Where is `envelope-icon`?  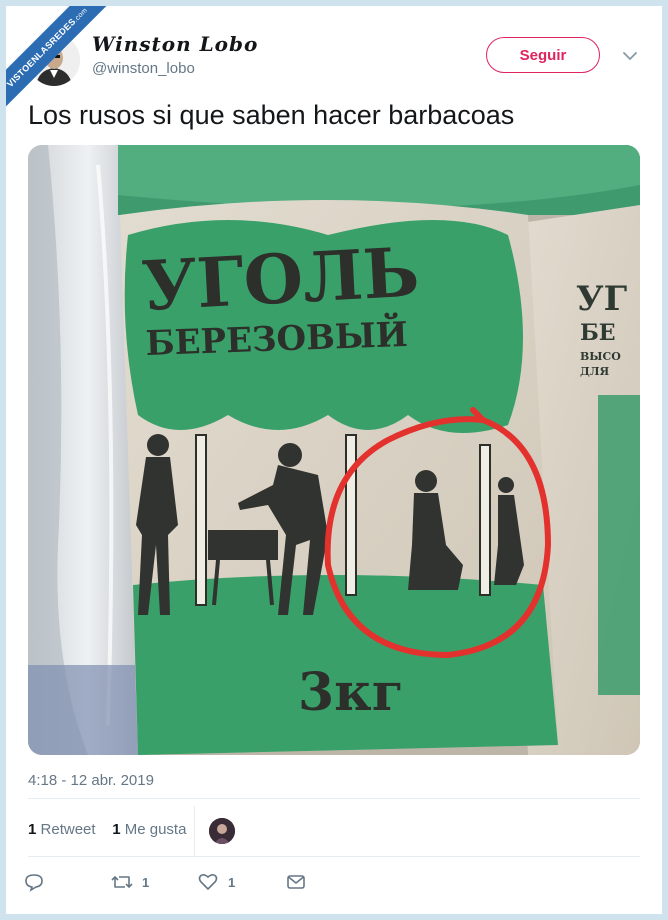
envelope-icon is located at coordinates (296, 882).